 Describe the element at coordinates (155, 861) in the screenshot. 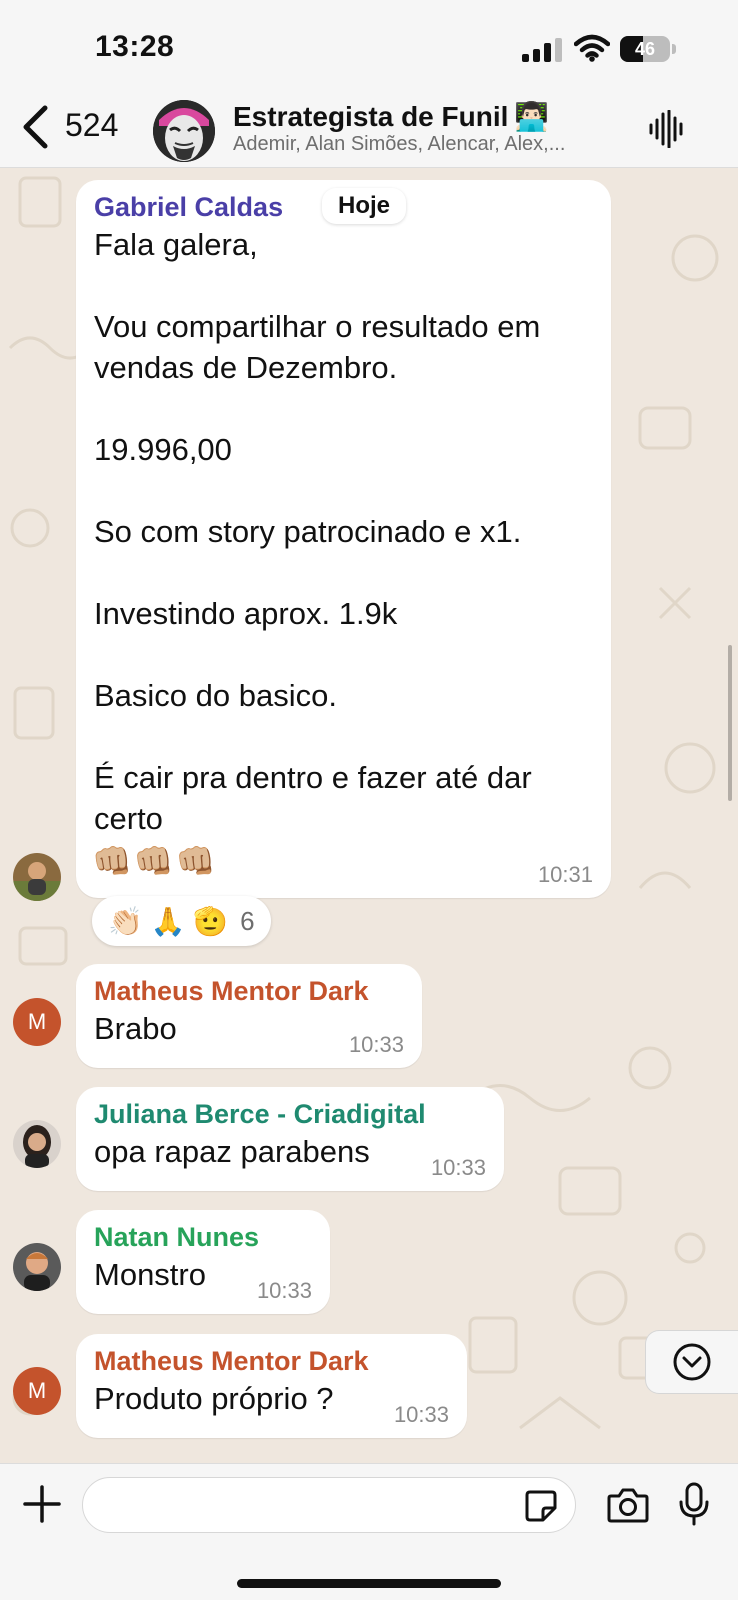

I see `message-emoji-line: 👊🏼👊🏼👊🏼` at that location.